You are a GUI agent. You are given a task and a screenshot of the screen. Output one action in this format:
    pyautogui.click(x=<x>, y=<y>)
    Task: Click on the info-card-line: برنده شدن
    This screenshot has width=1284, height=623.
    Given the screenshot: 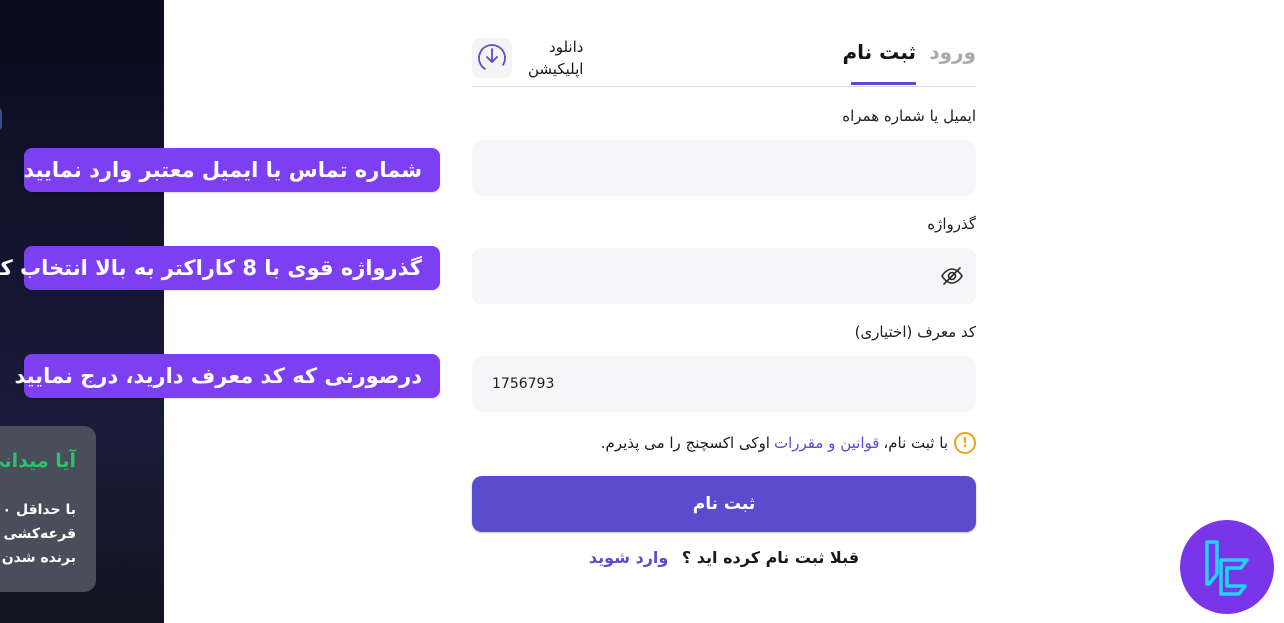 What is the action you would take?
    pyautogui.click(x=38, y=558)
    